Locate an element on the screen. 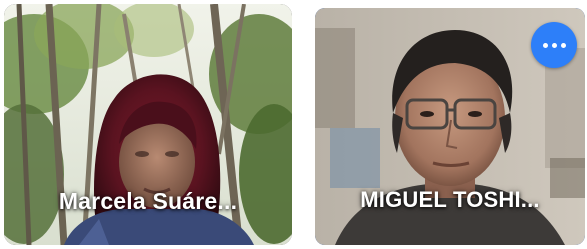 The width and height of the screenshot is (587, 249). more-options-button is located at coordinates (554, 45).